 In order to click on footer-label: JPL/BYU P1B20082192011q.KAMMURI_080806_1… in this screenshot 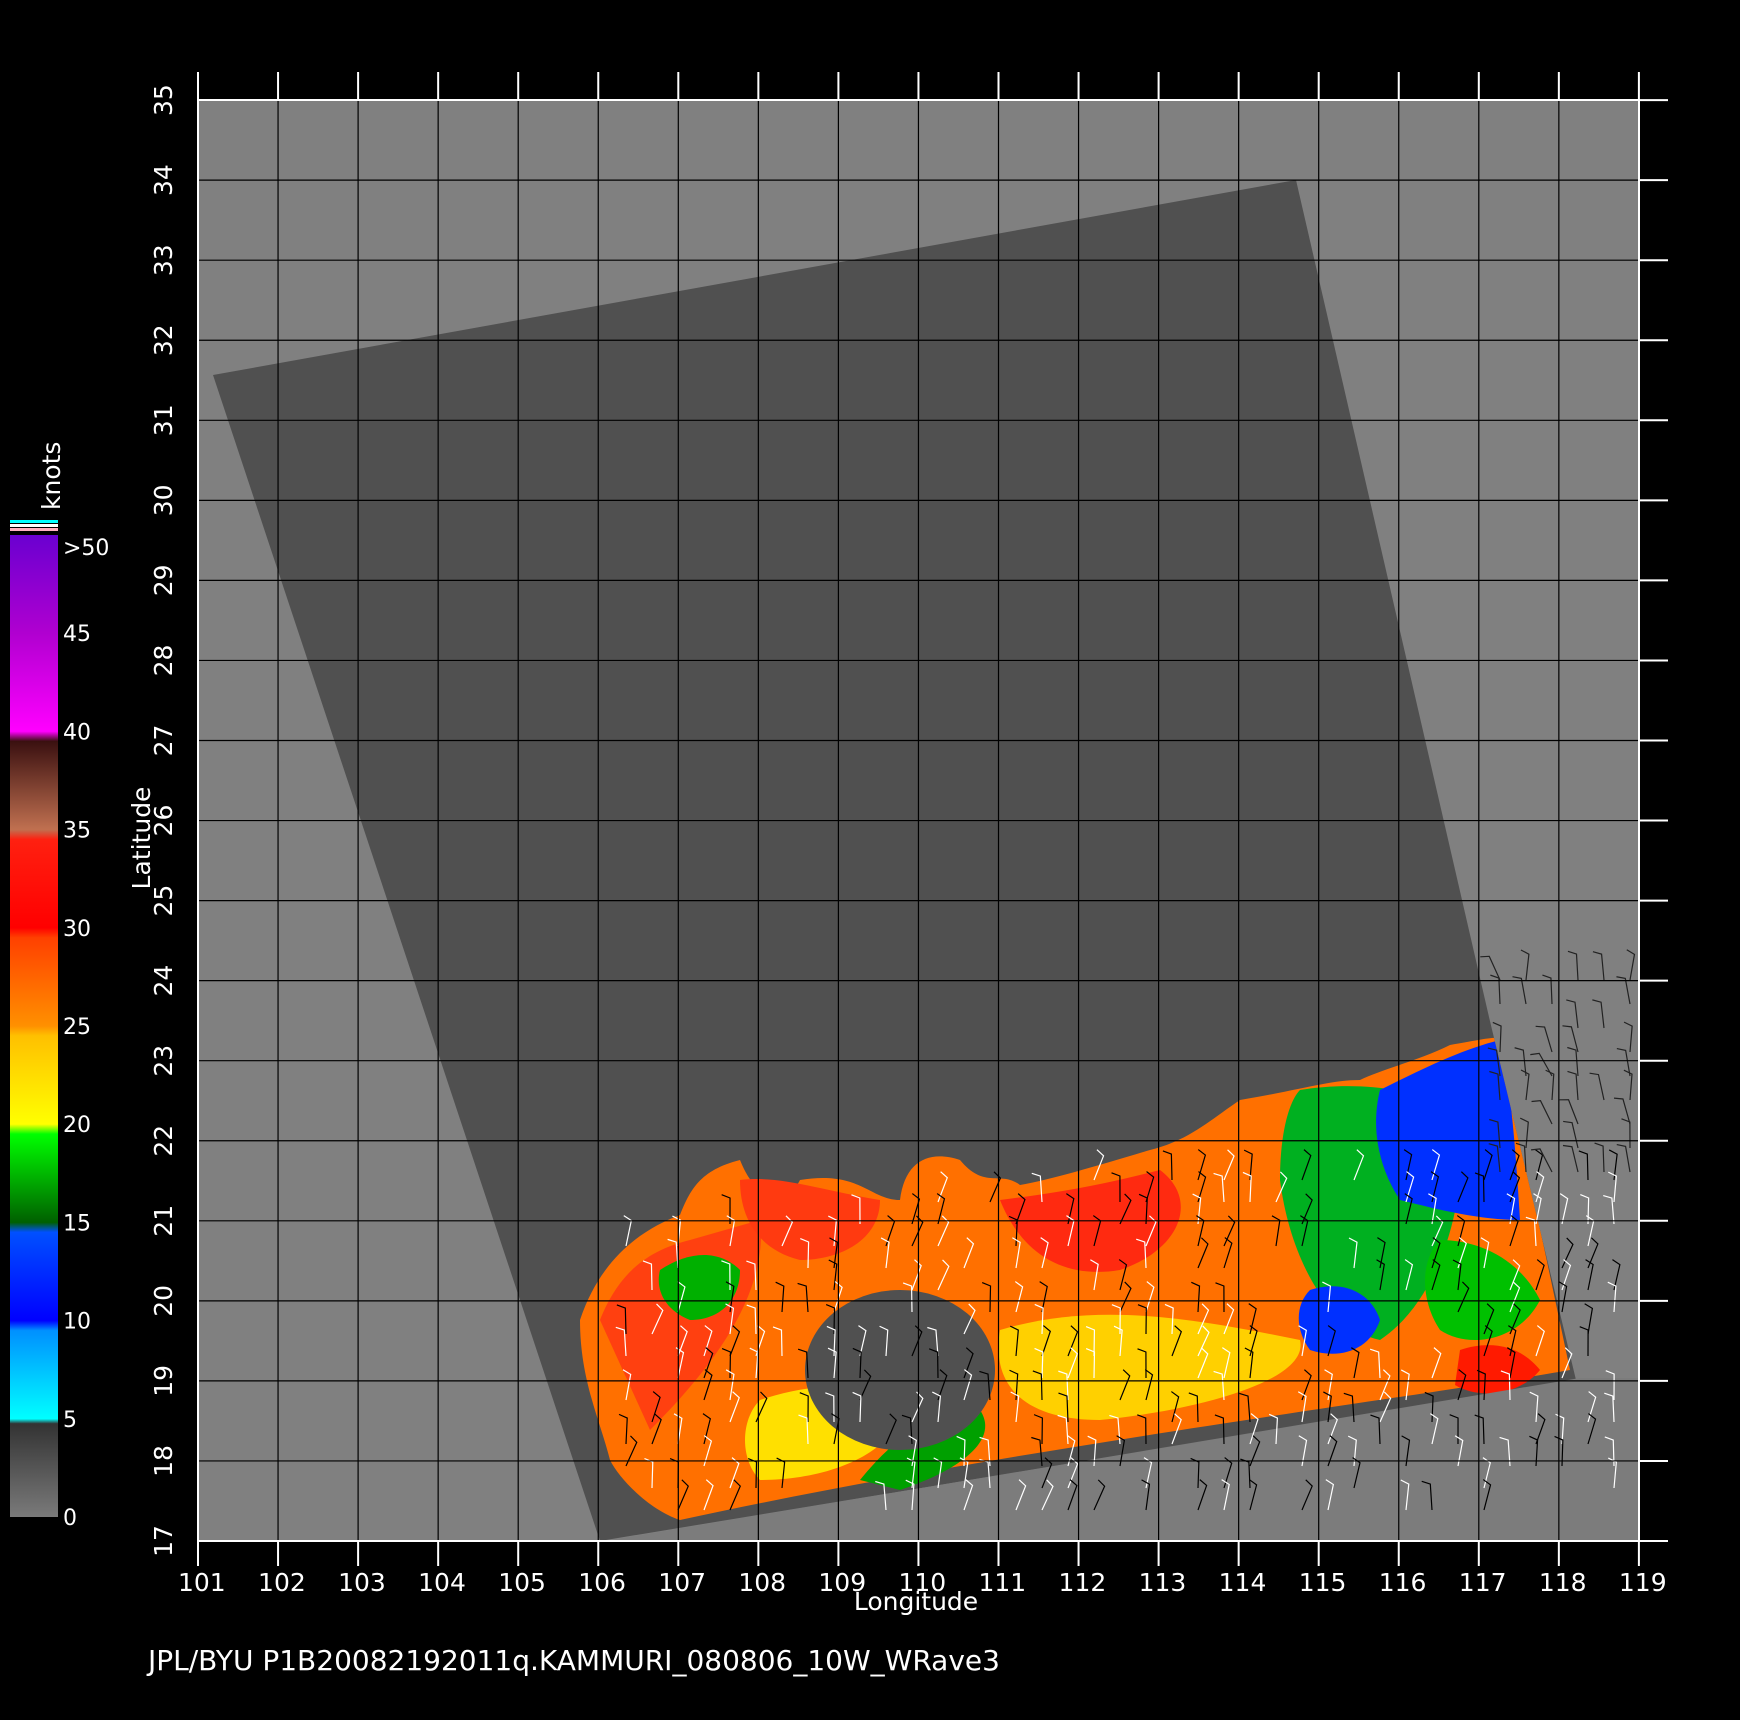, I will do `click(573, 1660)`.